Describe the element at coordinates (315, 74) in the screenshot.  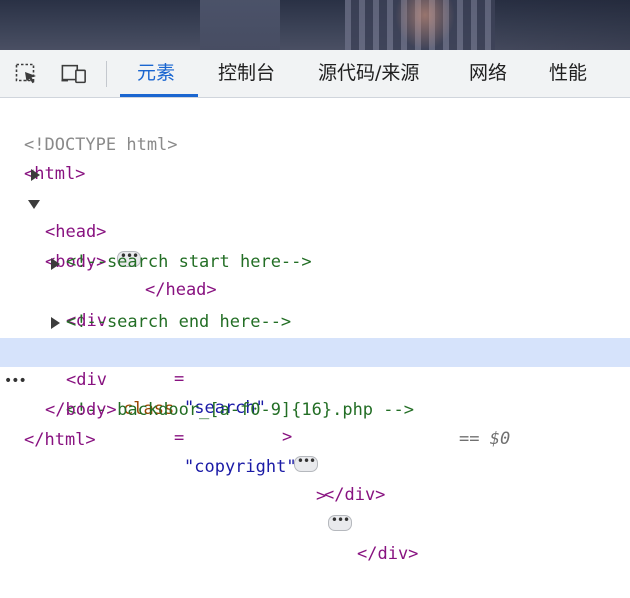
I see `devtools-toolbar: 元素 控制台 源代码/来源 网络 性能` at that location.